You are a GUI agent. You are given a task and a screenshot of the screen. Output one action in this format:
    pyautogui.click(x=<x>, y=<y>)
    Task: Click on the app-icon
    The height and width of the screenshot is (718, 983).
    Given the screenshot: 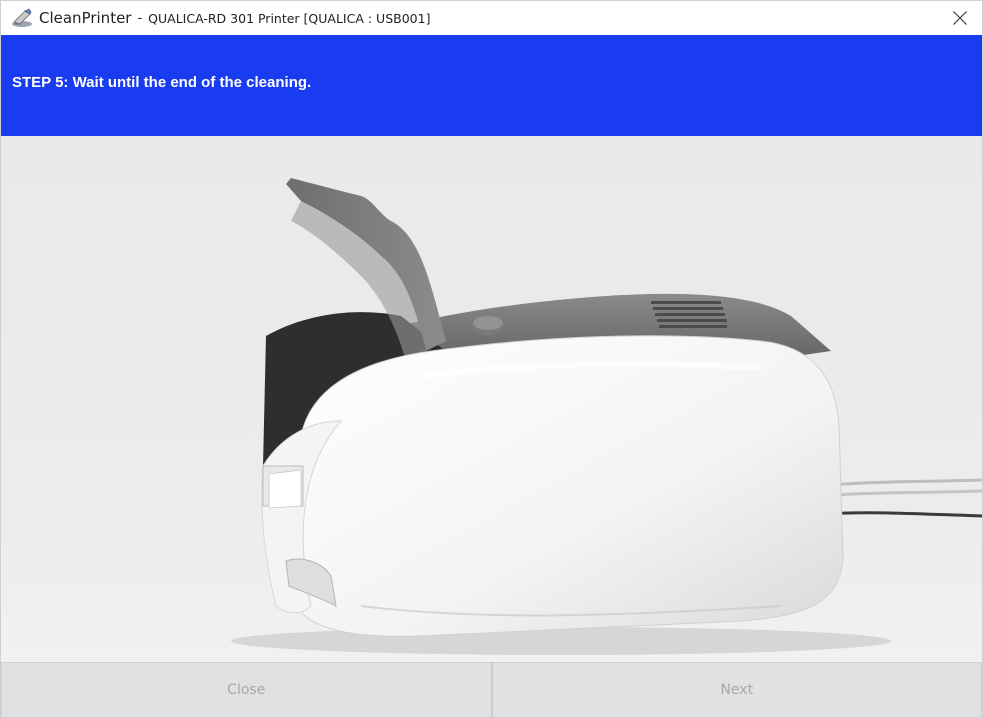 What is the action you would take?
    pyautogui.click(x=22, y=18)
    